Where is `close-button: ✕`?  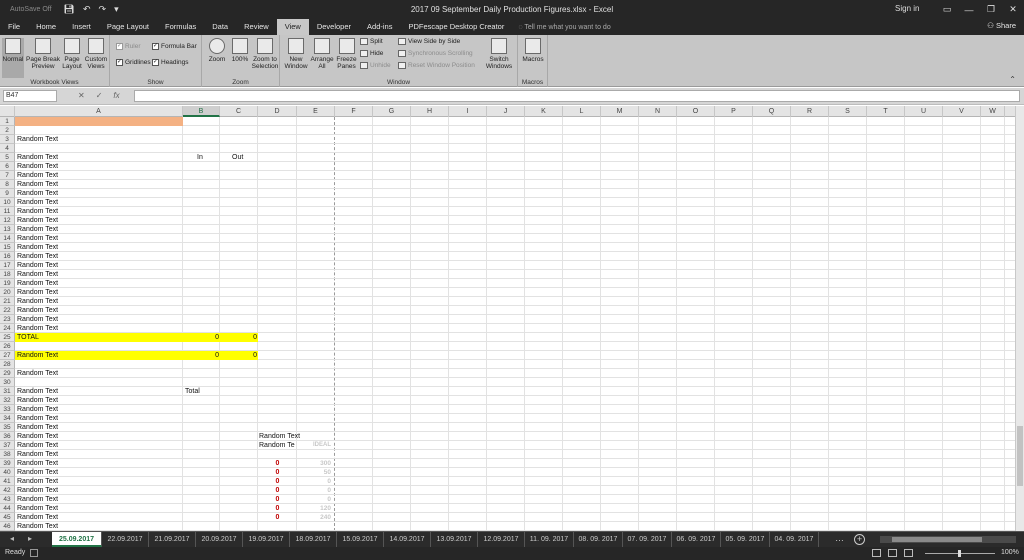 close-button: ✕ is located at coordinates (1013, 9).